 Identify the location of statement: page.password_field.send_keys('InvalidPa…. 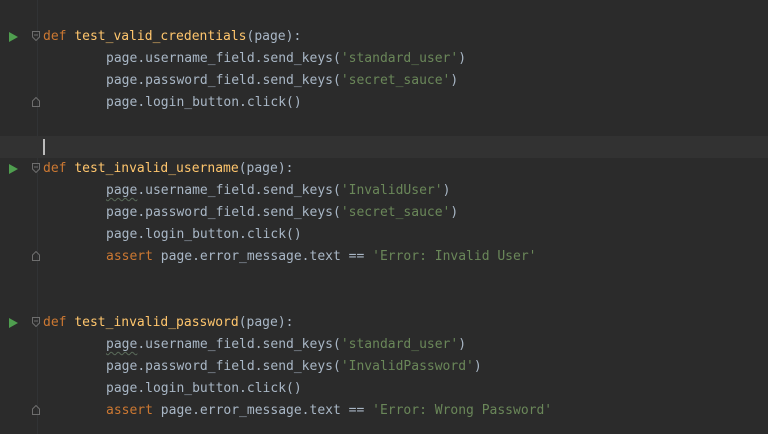
(294, 367).